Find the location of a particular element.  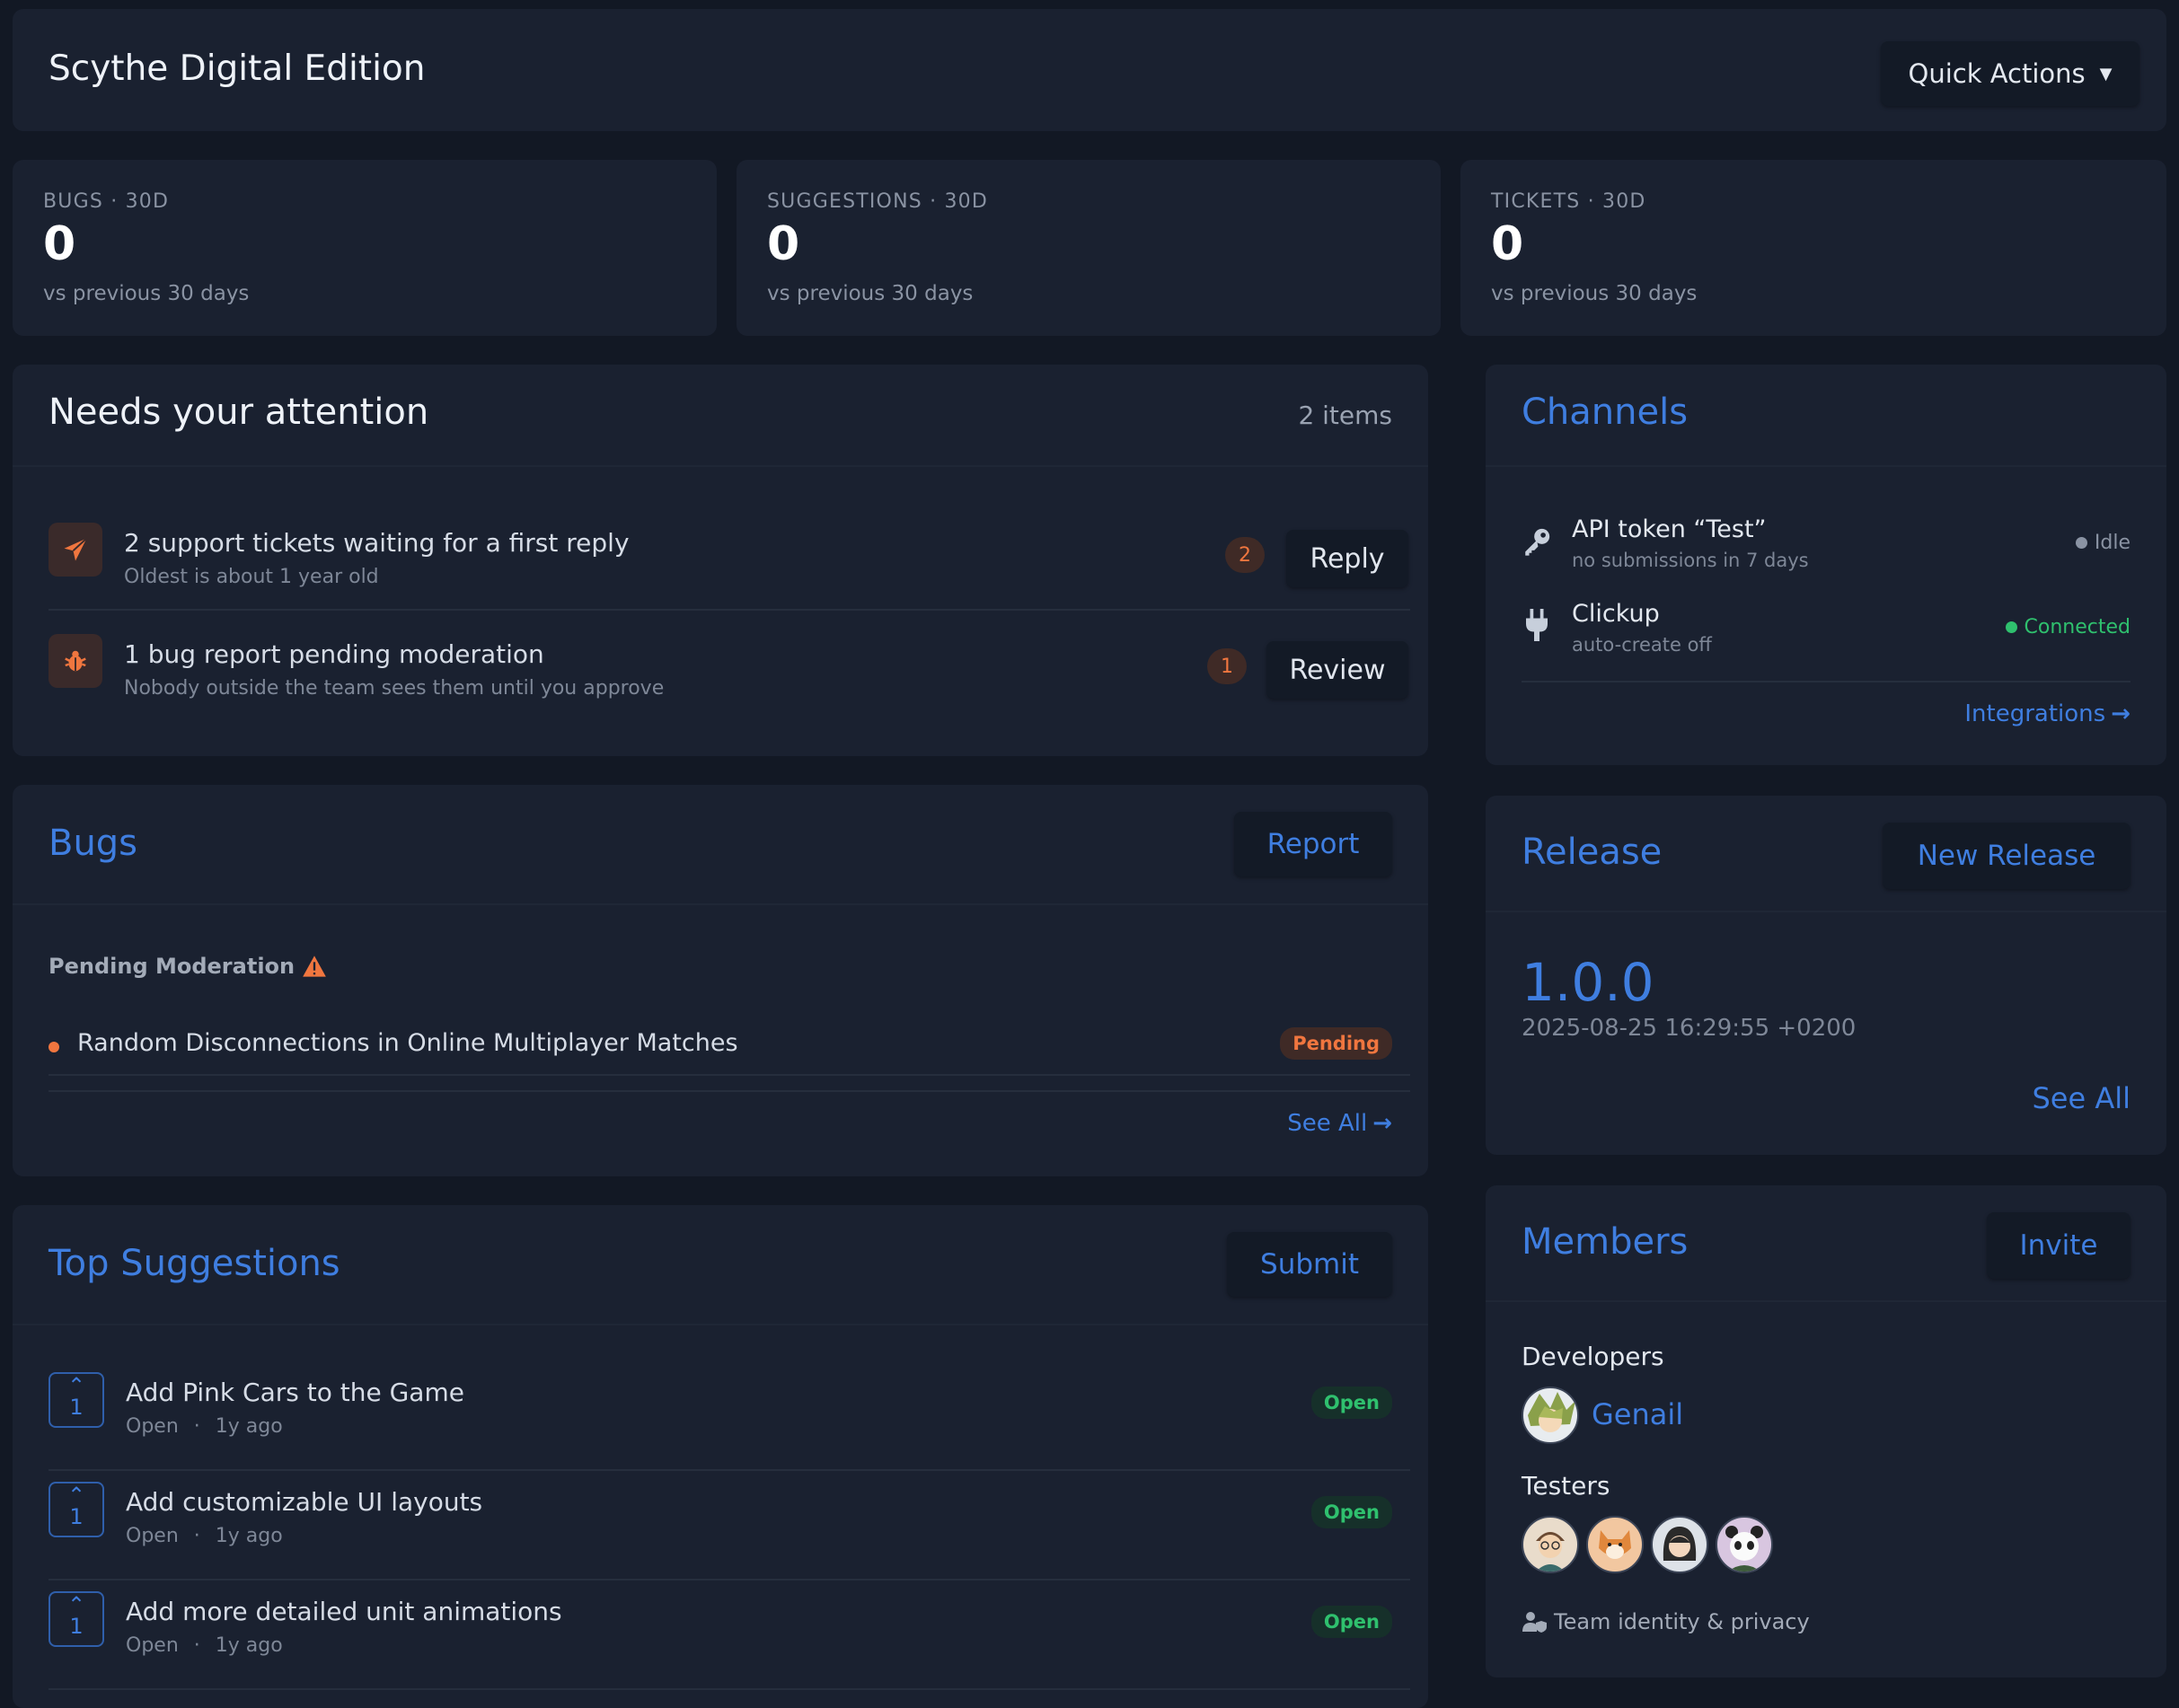

stat-label: SUGGESTIONS · 30D is located at coordinates (878, 201).